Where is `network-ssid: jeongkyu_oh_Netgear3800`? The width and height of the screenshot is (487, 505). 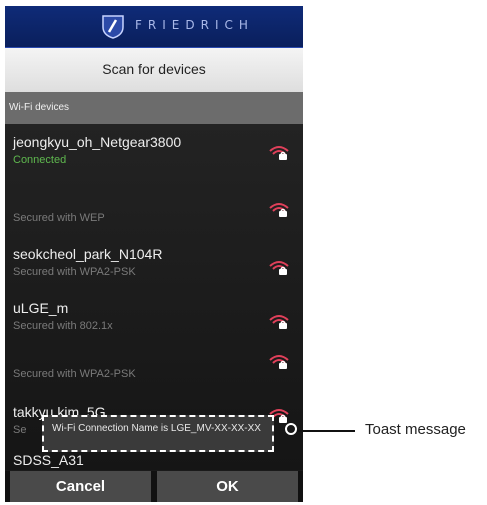 network-ssid: jeongkyu_oh_Netgear3800 is located at coordinates (97, 142).